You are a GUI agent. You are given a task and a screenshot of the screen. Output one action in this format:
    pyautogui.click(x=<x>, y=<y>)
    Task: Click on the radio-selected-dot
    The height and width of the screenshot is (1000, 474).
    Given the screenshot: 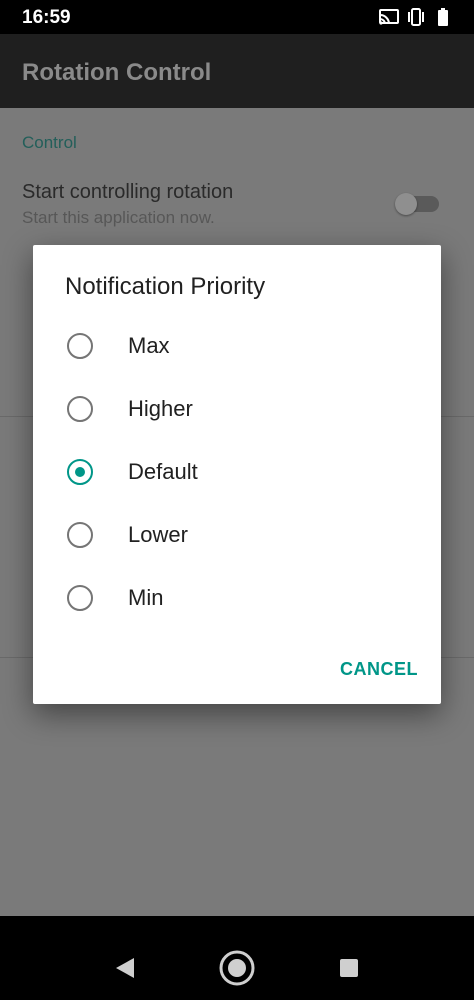 What is the action you would take?
    pyautogui.click(x=80, y=472)
    